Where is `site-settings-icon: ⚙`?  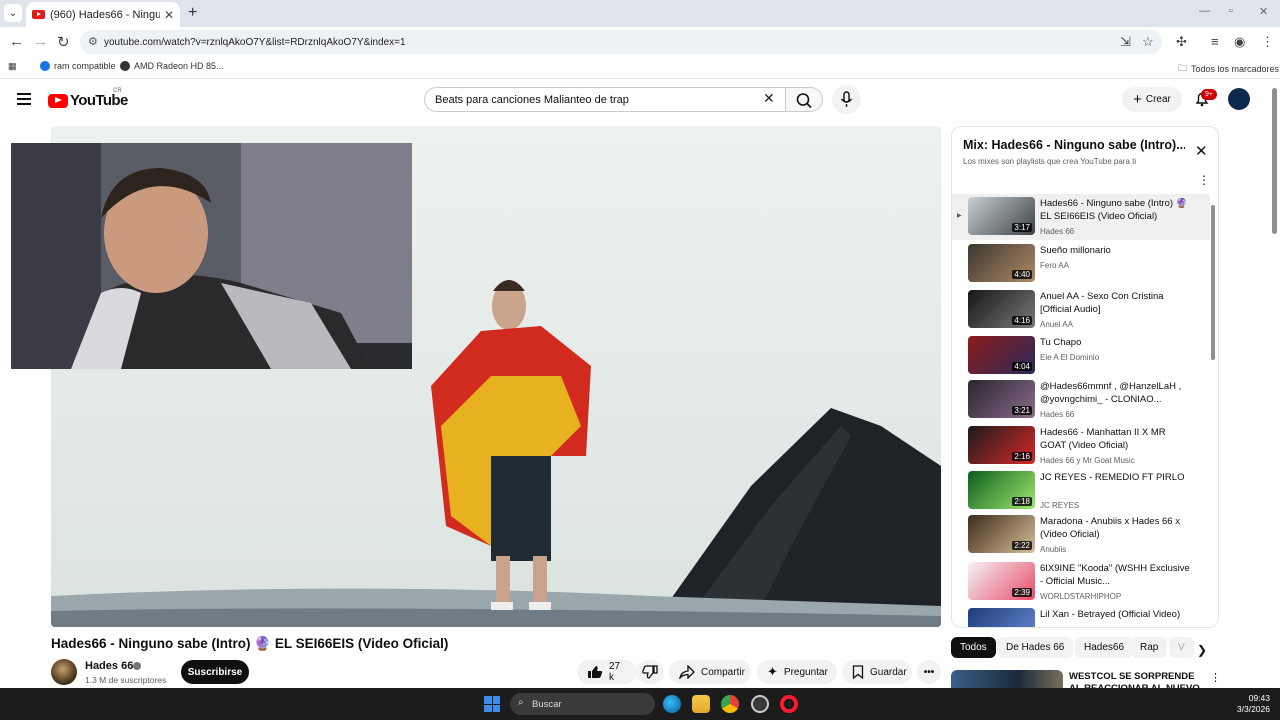 site-settings-icon: ⚙ is located at coordinates (93, 41).